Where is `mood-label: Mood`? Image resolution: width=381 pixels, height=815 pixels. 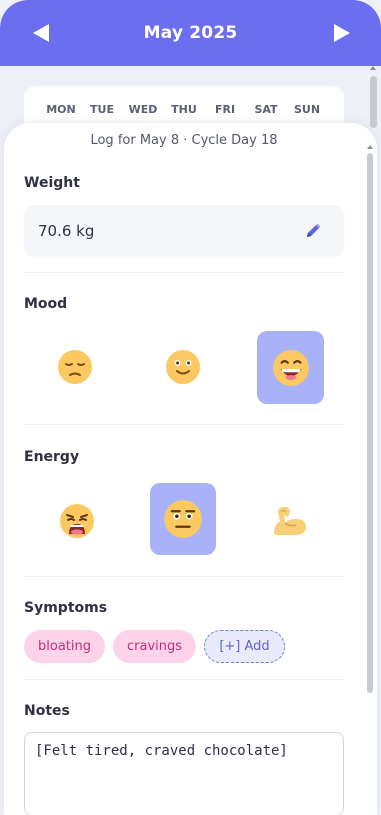
mood-label: Mood is located at coordinates (46, 304).